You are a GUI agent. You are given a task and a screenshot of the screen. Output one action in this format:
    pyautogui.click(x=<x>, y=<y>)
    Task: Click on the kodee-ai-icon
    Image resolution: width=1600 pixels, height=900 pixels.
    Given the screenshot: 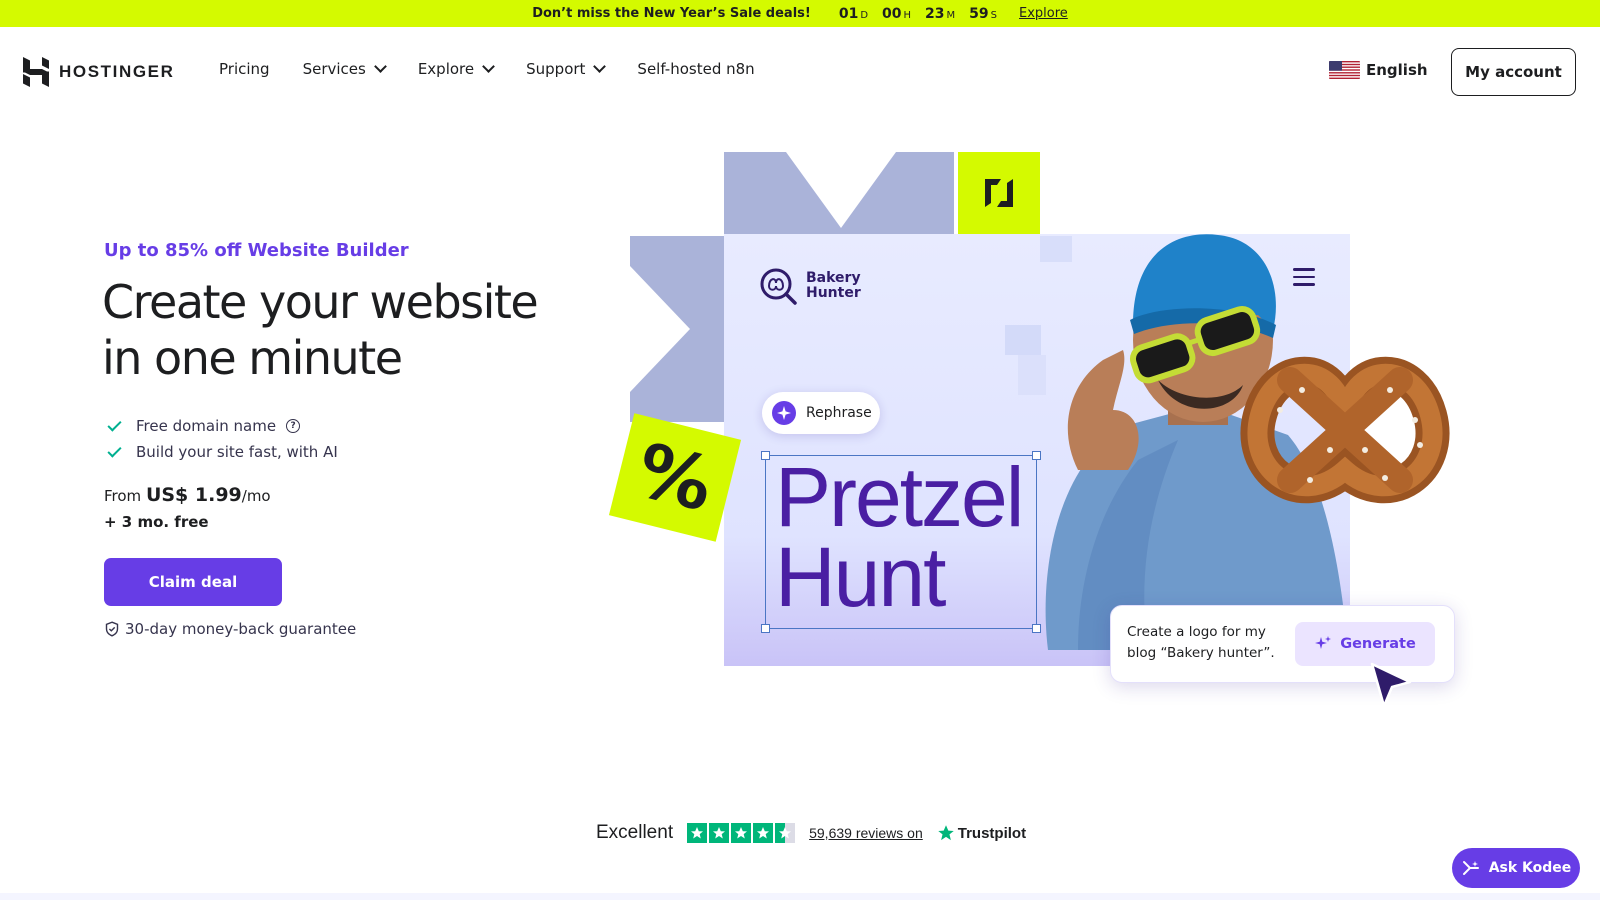 What is the action you would take?
    pyautogui.click(x=1470, y=868)
    